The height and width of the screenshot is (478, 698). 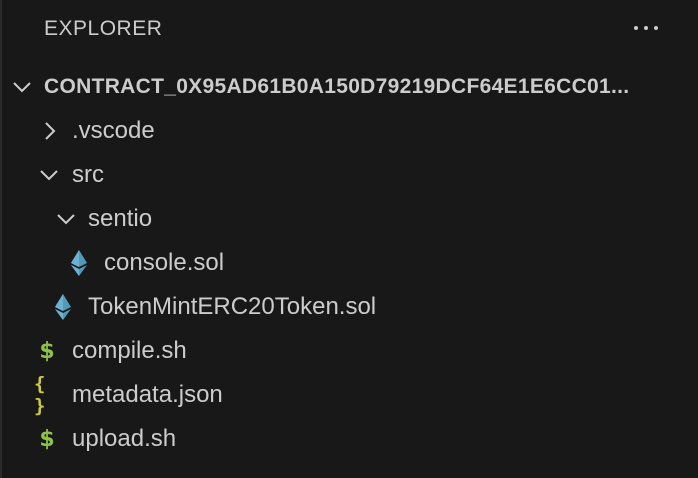 I want to click on tree-item-label: upload.sh, so click(x=124, y=438).